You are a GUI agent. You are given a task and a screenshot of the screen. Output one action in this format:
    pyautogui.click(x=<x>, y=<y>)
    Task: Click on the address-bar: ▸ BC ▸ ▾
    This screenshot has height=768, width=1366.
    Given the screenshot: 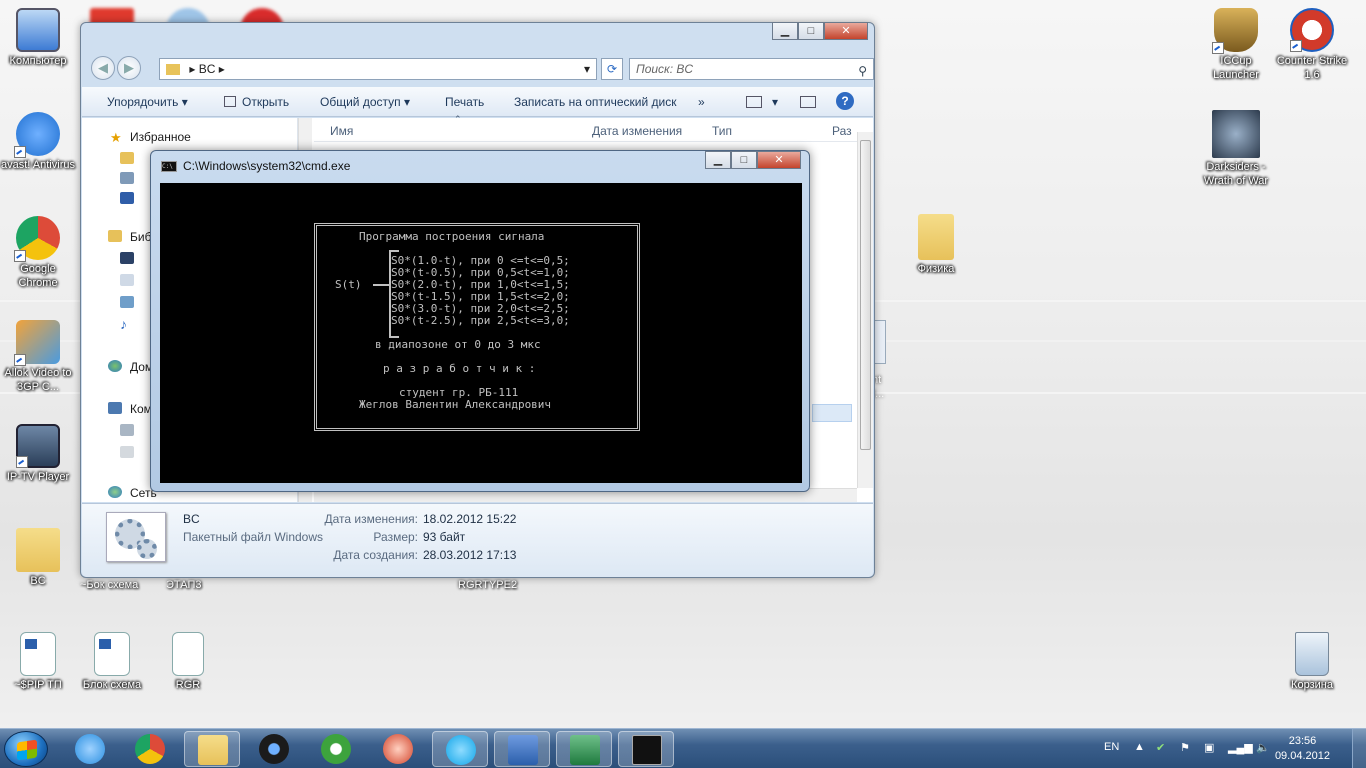 What is the action you would take?
    pyautogui.click(x=378, y=69)
    